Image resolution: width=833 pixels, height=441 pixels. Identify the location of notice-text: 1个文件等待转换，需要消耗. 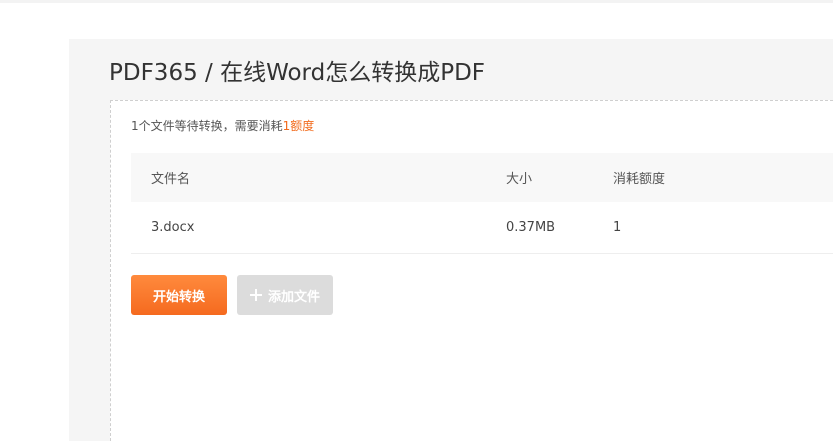
(207, 126).